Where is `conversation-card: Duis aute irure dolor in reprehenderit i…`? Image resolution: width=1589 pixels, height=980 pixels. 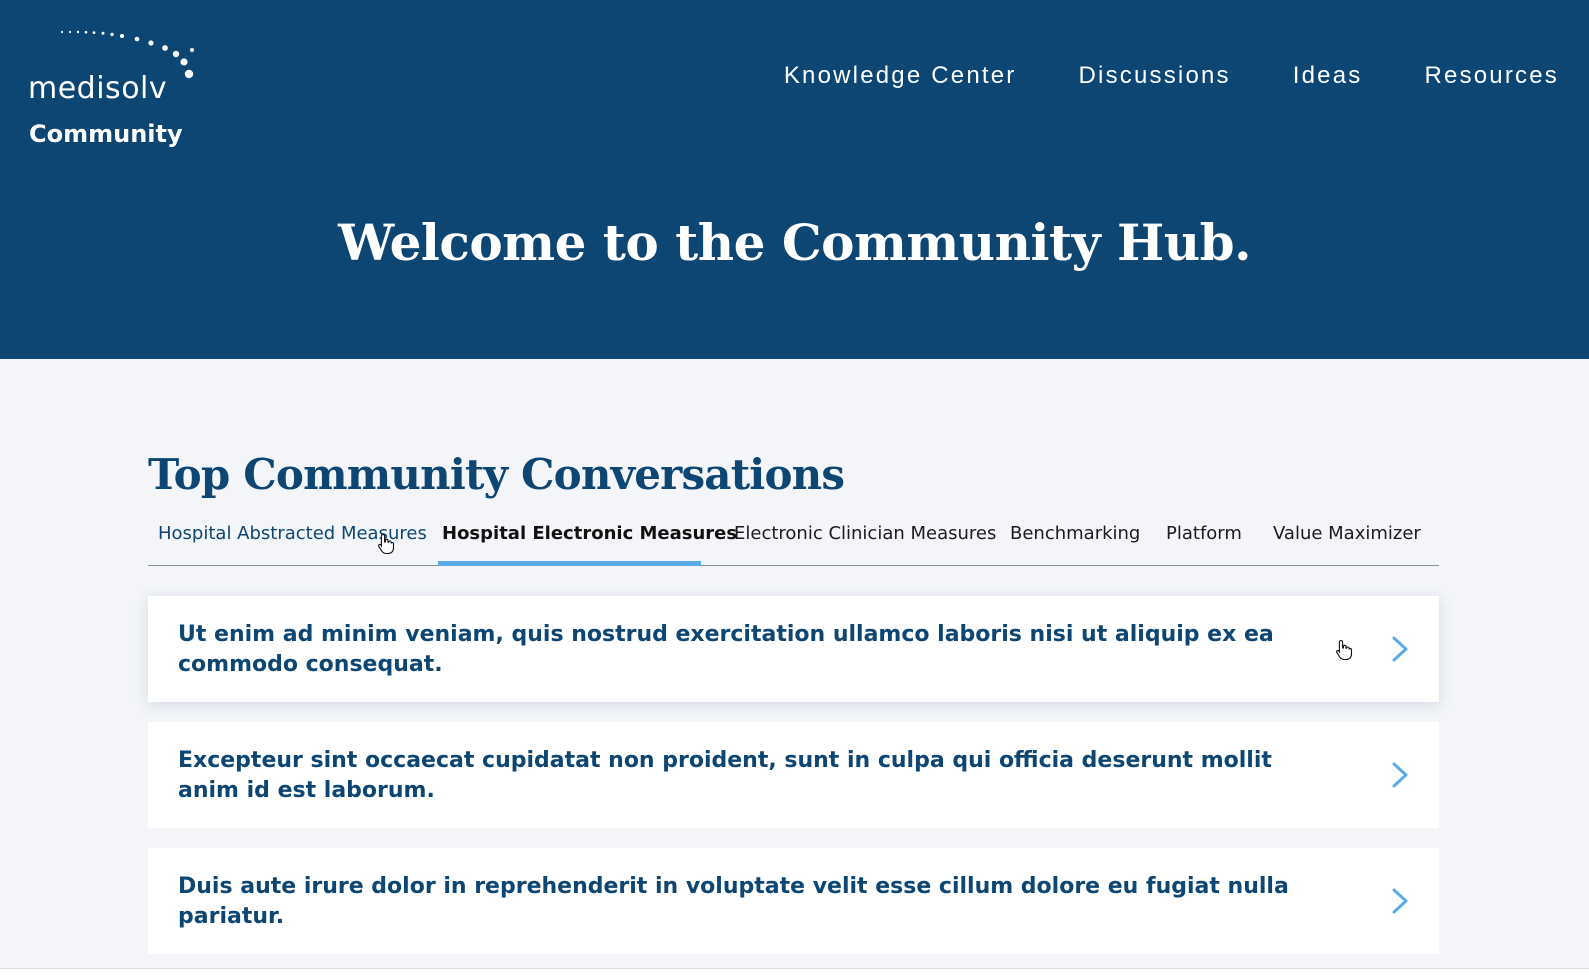
conversation-card: Duis aute irure dolor in reprehenderit i… is located at coordinates (793, 901).